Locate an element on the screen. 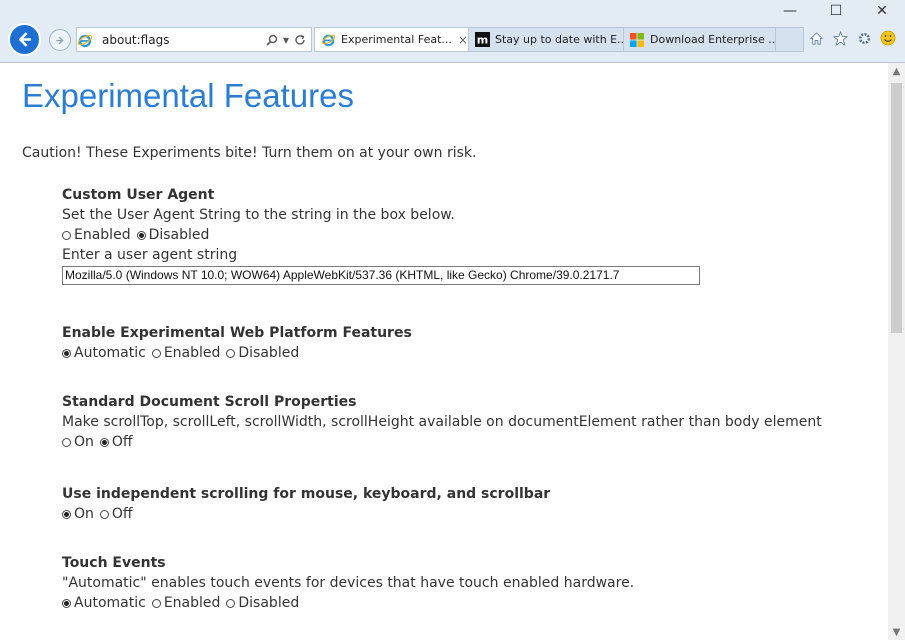  address-controls: ▾ is located at coordinates (286, 40).